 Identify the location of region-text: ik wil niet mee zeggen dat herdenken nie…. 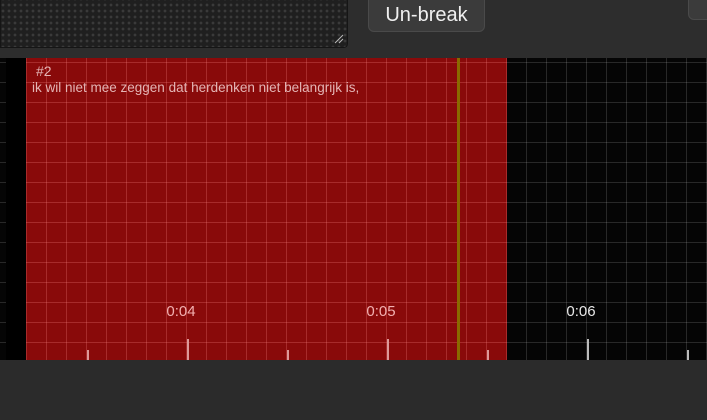
(196, 87).